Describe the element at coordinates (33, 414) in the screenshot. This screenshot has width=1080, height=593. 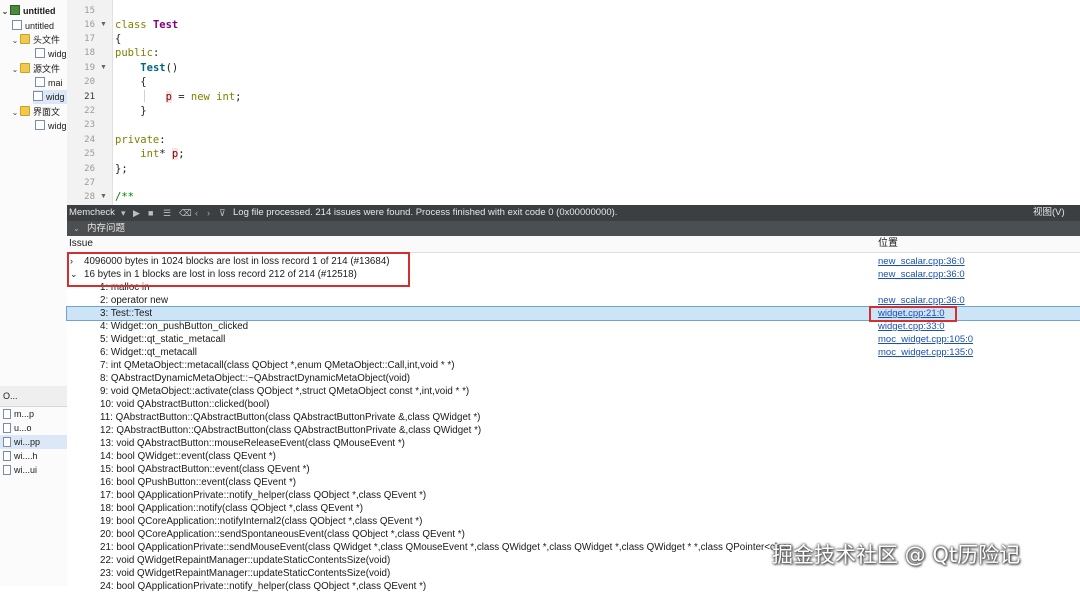
I see `open-doc-item: m...p` at that location.